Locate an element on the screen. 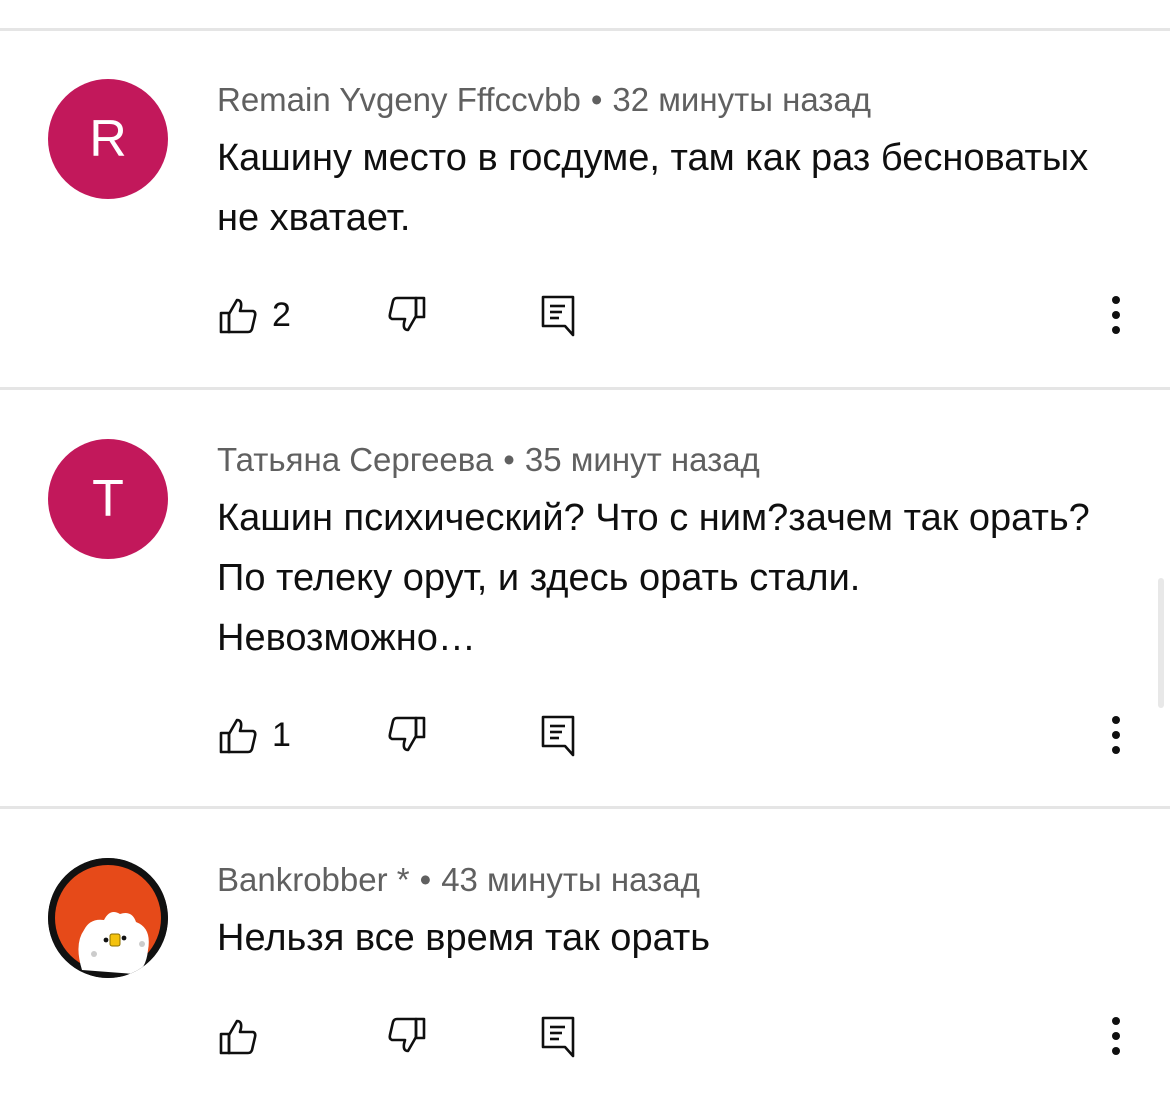 The height and width of the screenshot is (1095, 1170). comment-author: Remain Yvgeny Fffccvbb is located at coordinates (399, 99).